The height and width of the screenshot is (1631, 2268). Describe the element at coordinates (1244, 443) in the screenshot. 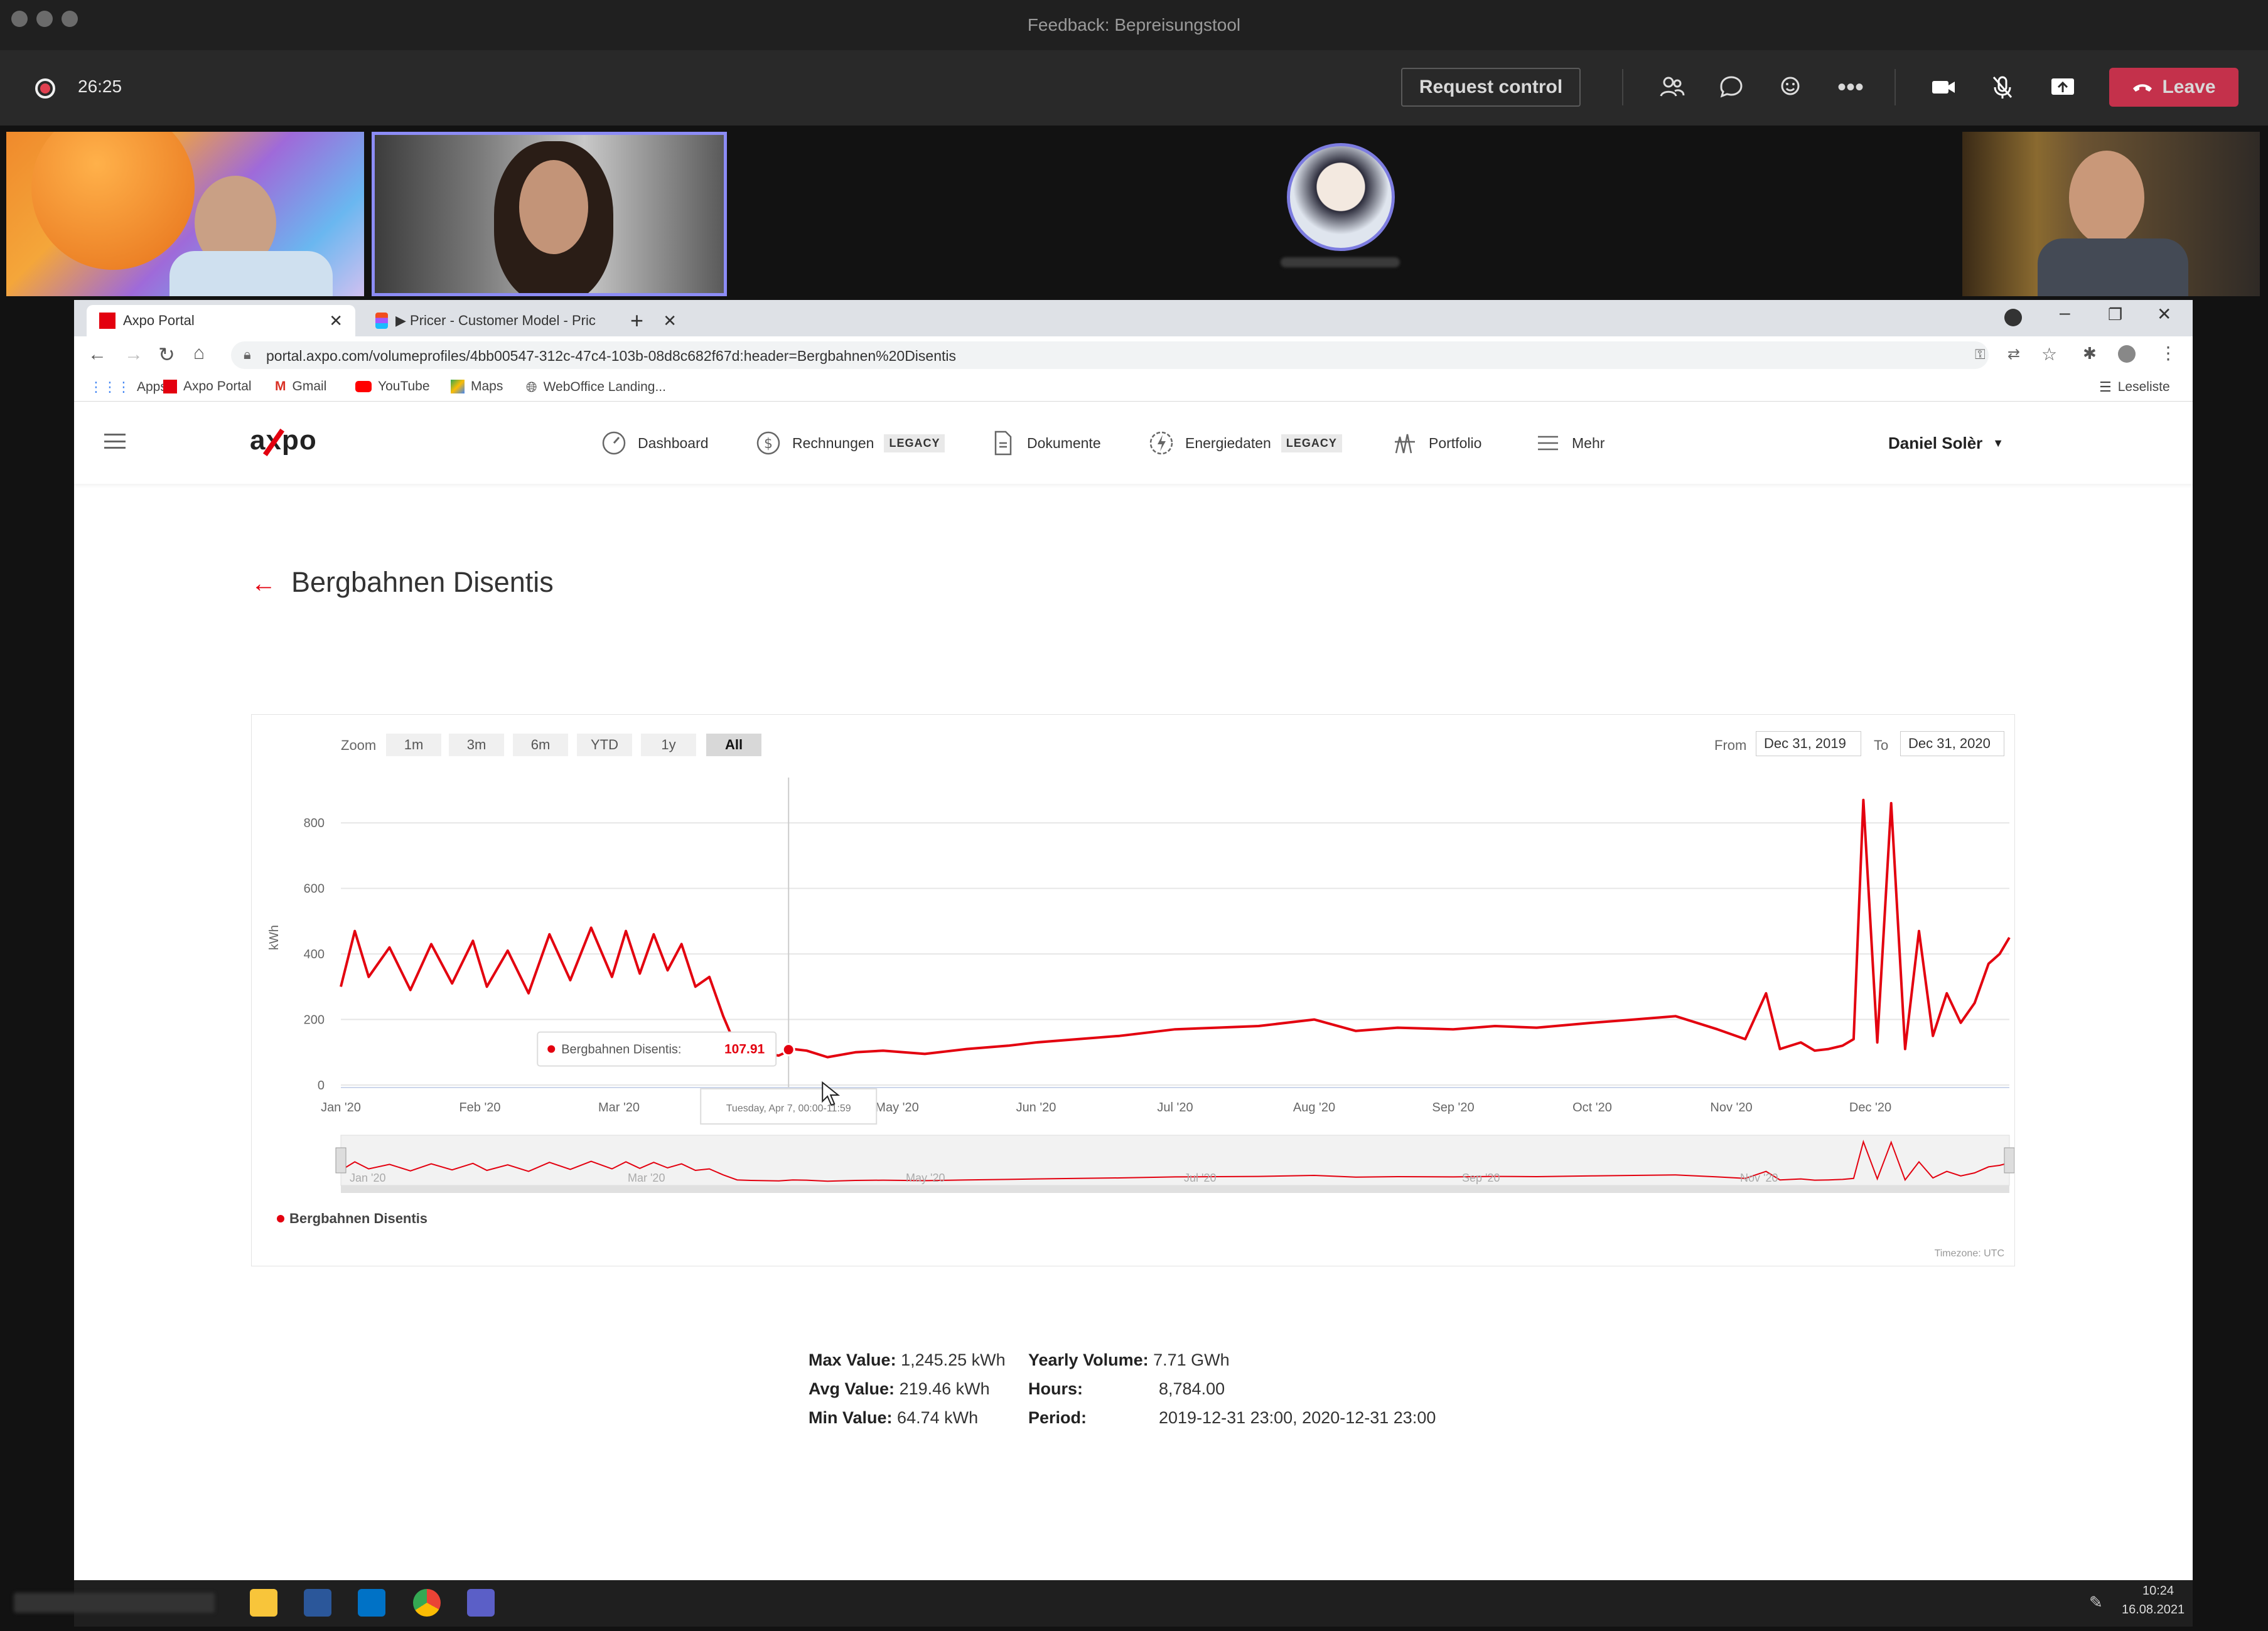

I see `nav-energiedaten: Energiedaten LEGACY` at that location.